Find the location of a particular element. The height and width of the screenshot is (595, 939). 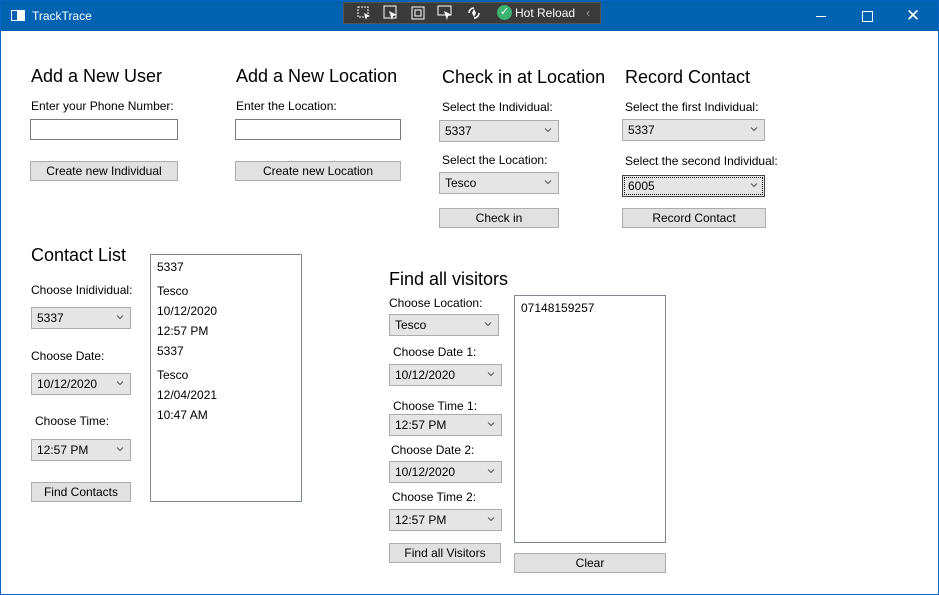

title-bar: TrackTrace ✓ Hot Reload ‹ ✕ is located at coordinates (469, 16).